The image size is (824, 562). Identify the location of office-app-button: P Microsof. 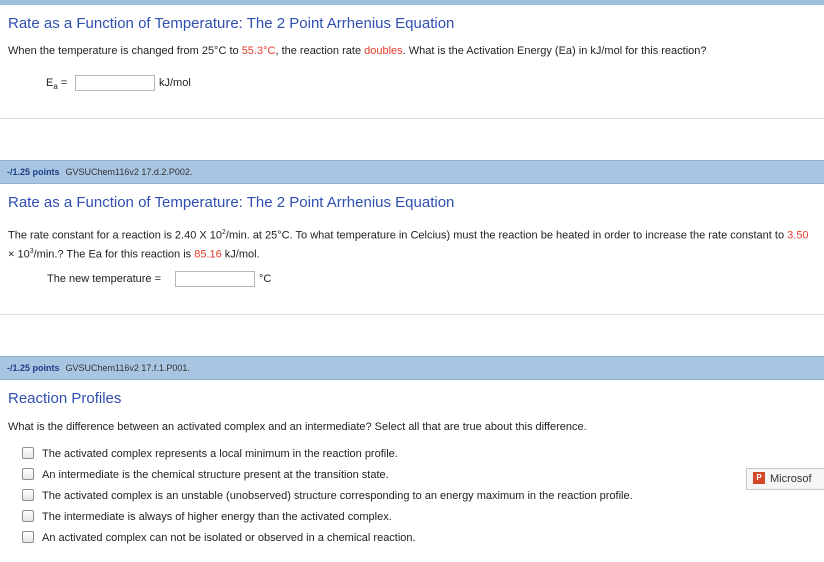
(785, 479).